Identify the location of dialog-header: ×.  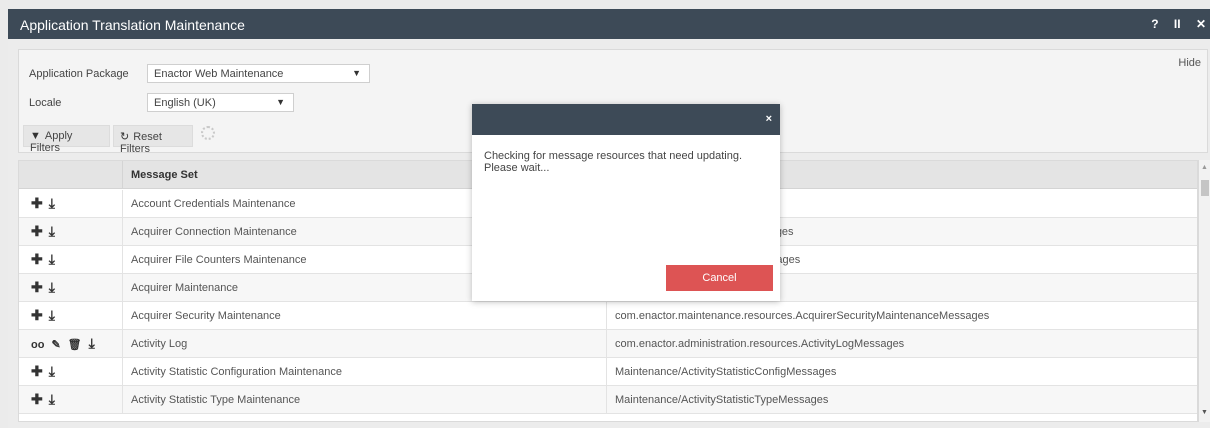
(626, 119).